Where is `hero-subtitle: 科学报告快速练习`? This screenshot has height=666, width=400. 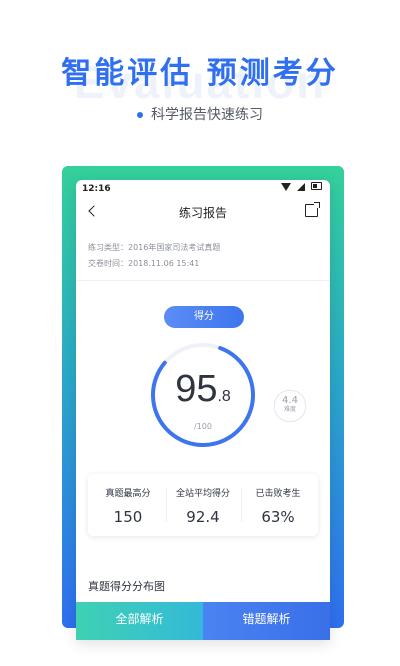 hero-subtitle: 科学报告快速练习 is located at coordinates (200, 114).